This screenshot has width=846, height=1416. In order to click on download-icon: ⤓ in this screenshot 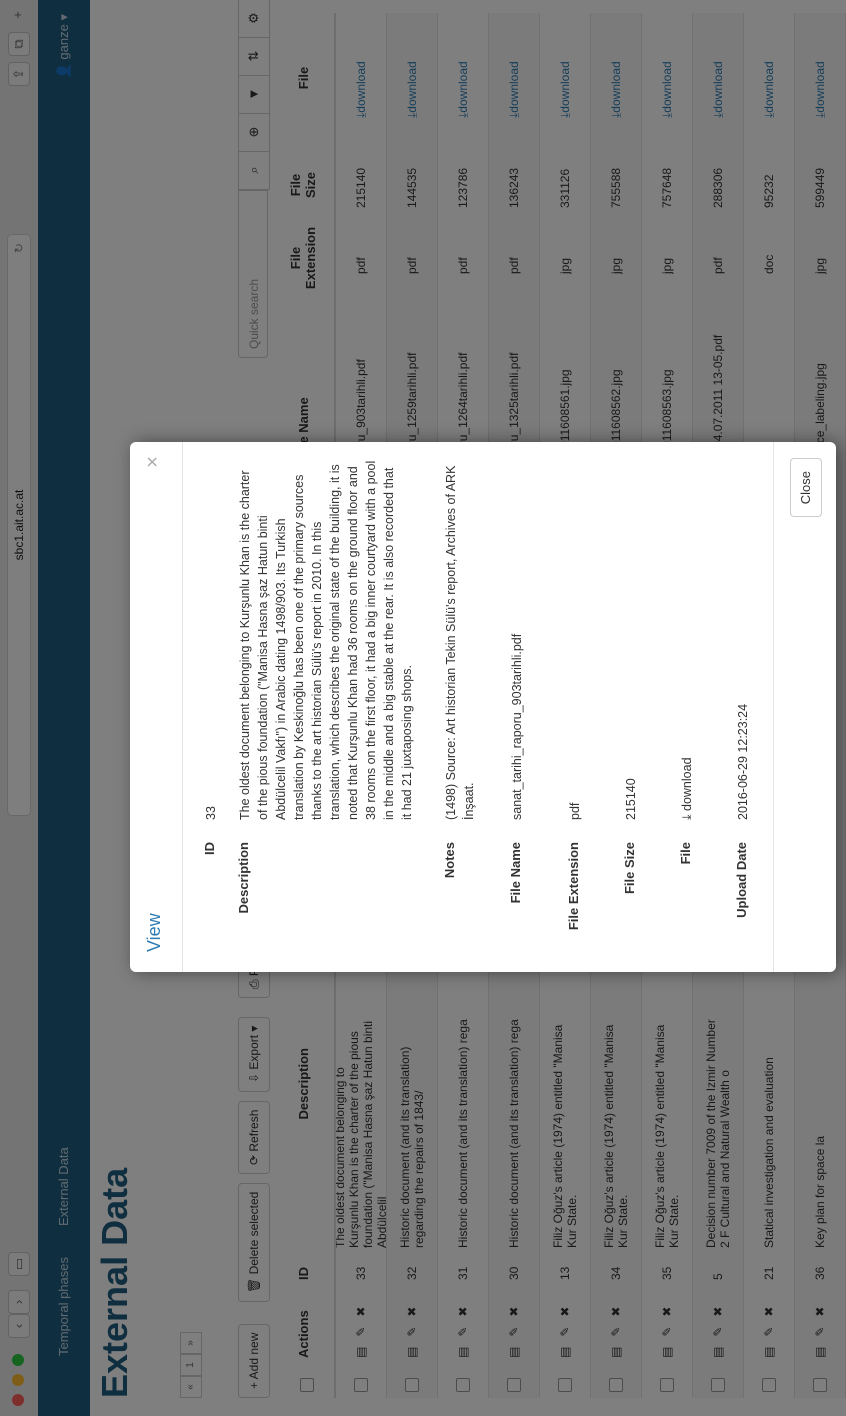, I will do `click(687, 815)`.